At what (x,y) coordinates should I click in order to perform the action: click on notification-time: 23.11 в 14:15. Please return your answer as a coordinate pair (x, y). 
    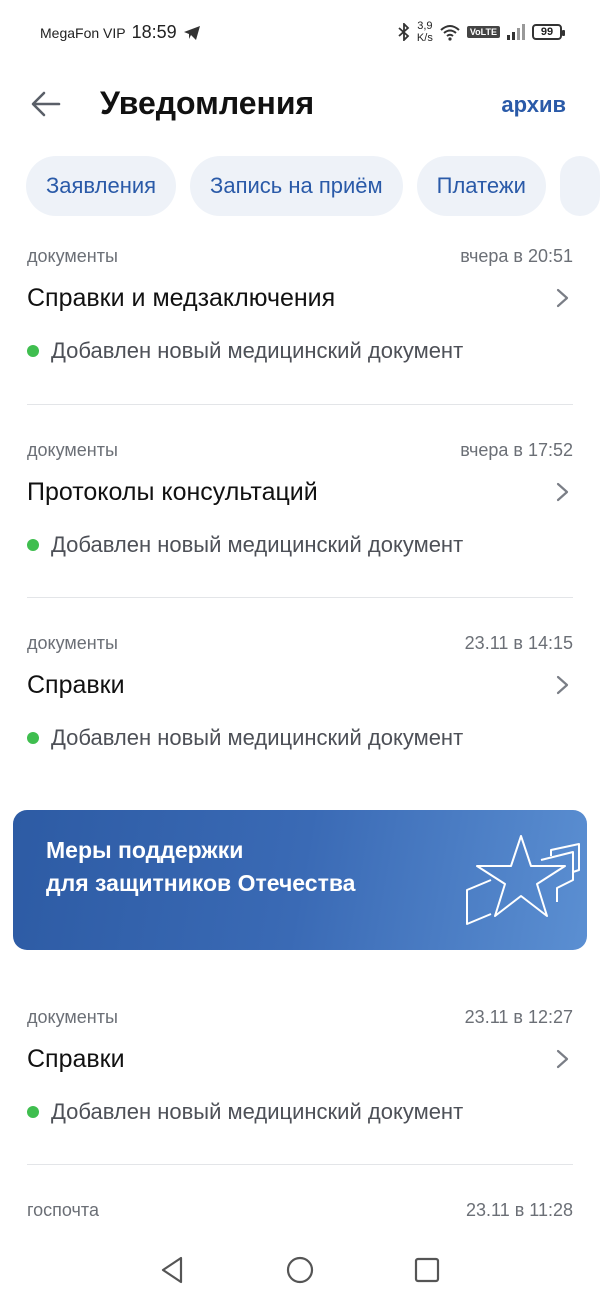
    Looking at the image, I should click on (518, 643).